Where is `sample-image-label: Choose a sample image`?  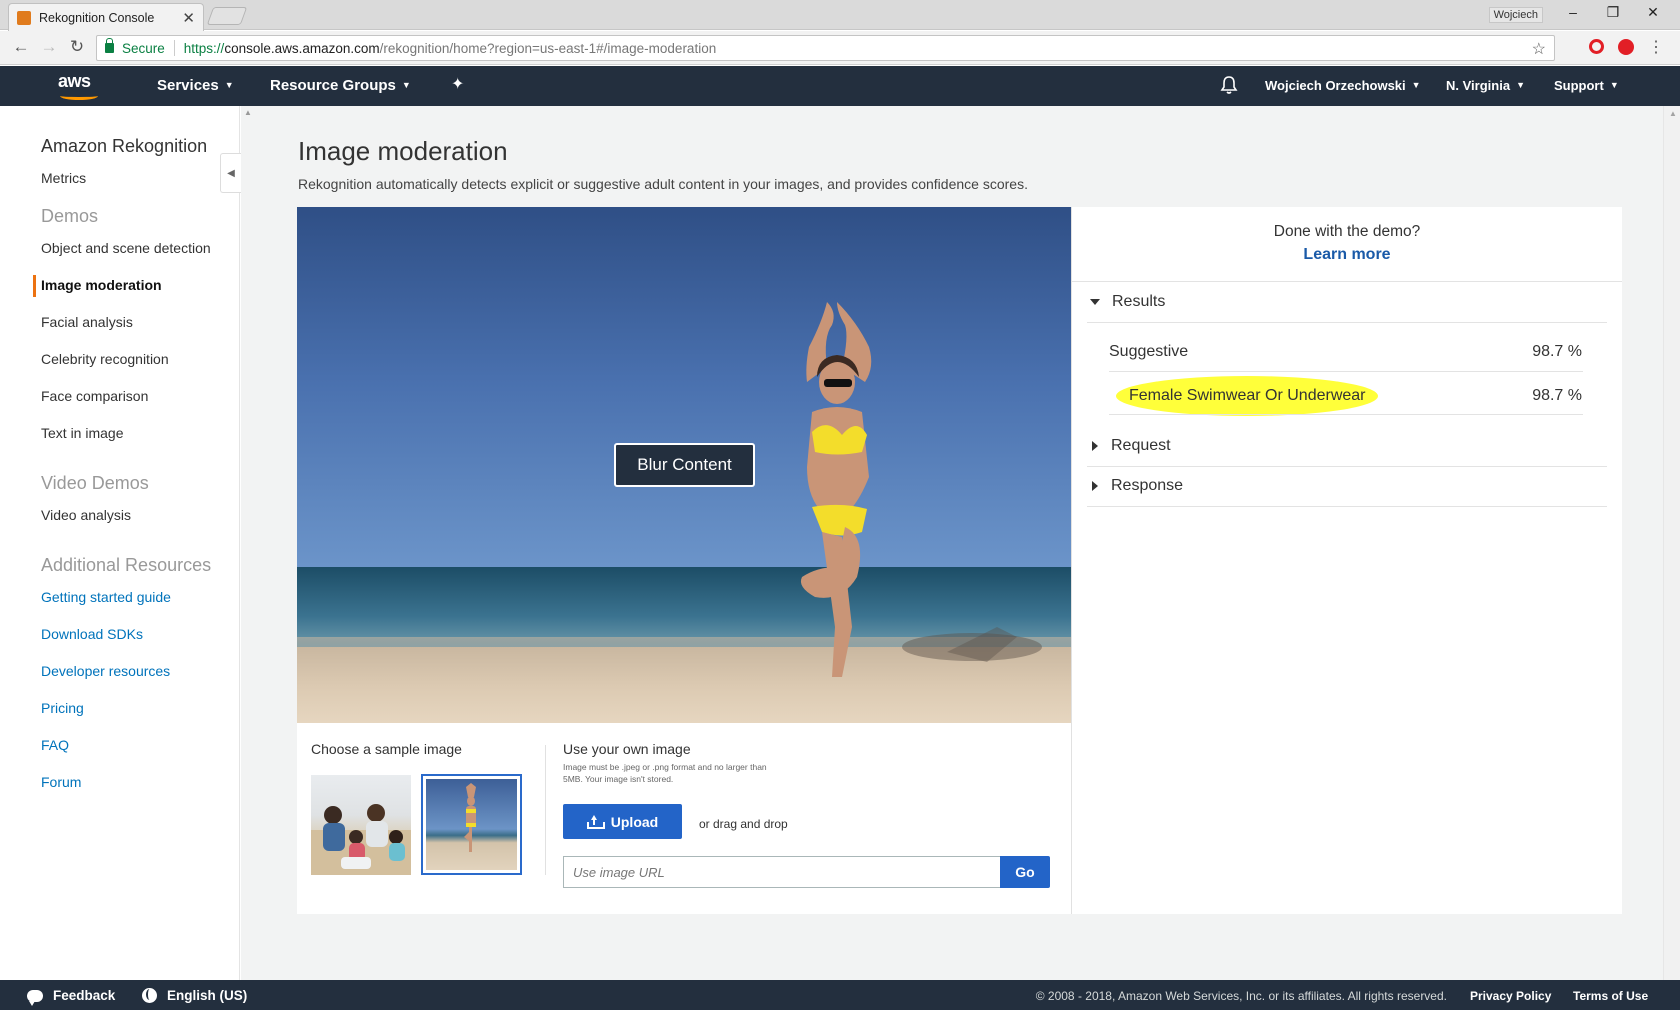 sample-image-label: Choose a sample image is located at coordinates (386, 749).